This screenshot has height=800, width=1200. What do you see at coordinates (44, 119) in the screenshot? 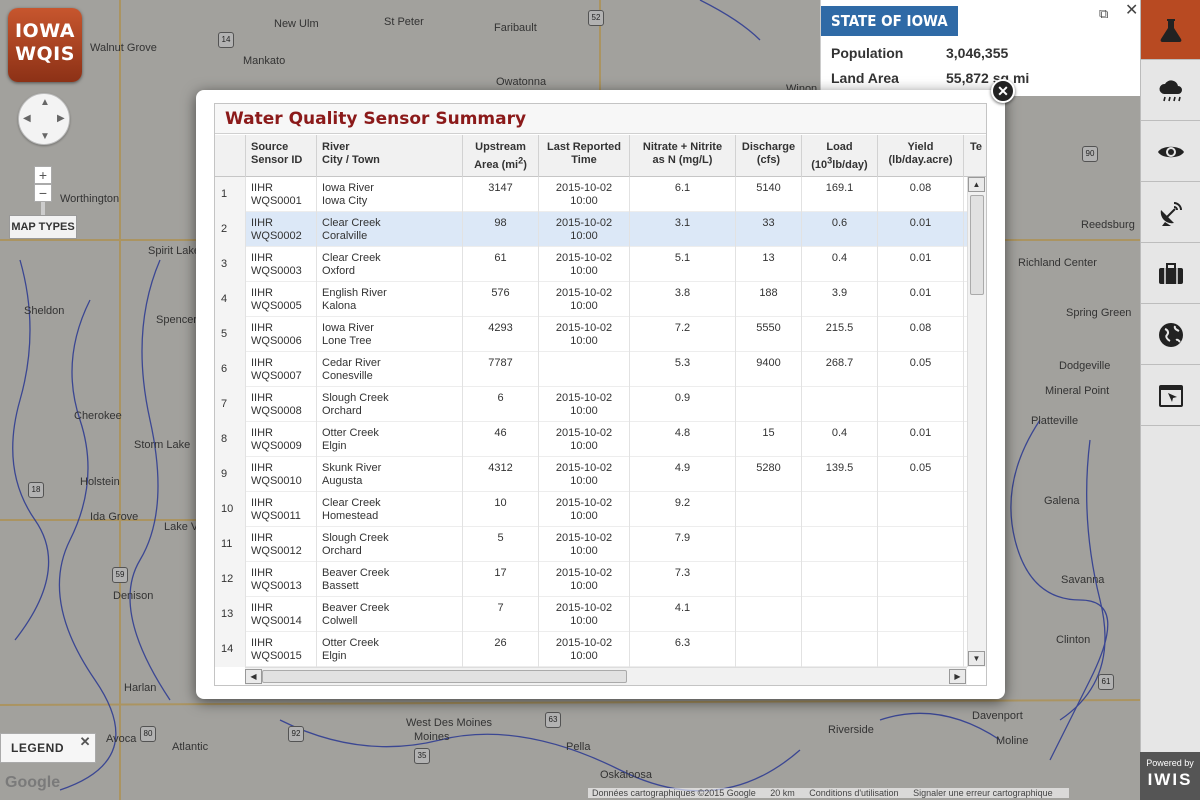
I see `pan-control: ▲ ▼ ◀ ▶` at bounding box center [44, 119].